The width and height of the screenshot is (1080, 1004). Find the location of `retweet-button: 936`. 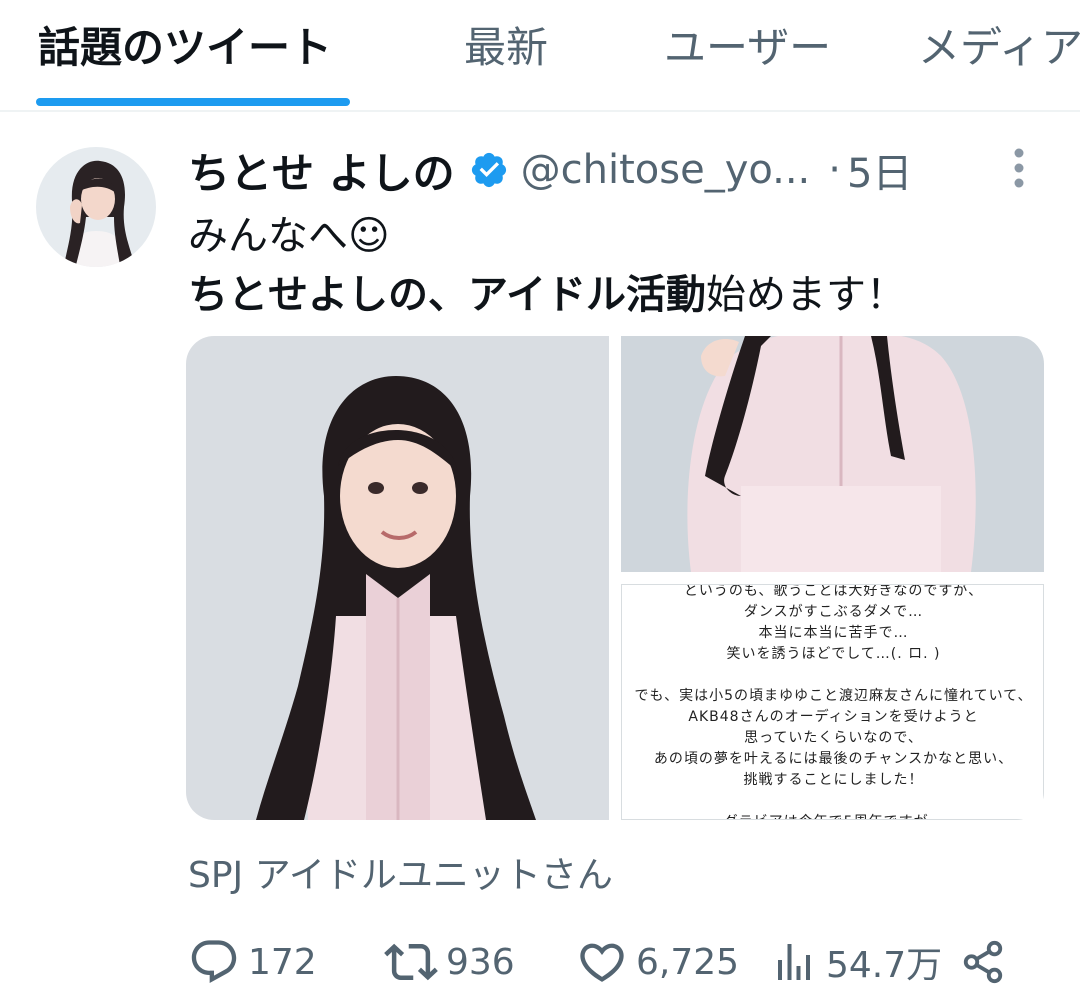

retweet-button: 936 is located at coordinates (449, 962).